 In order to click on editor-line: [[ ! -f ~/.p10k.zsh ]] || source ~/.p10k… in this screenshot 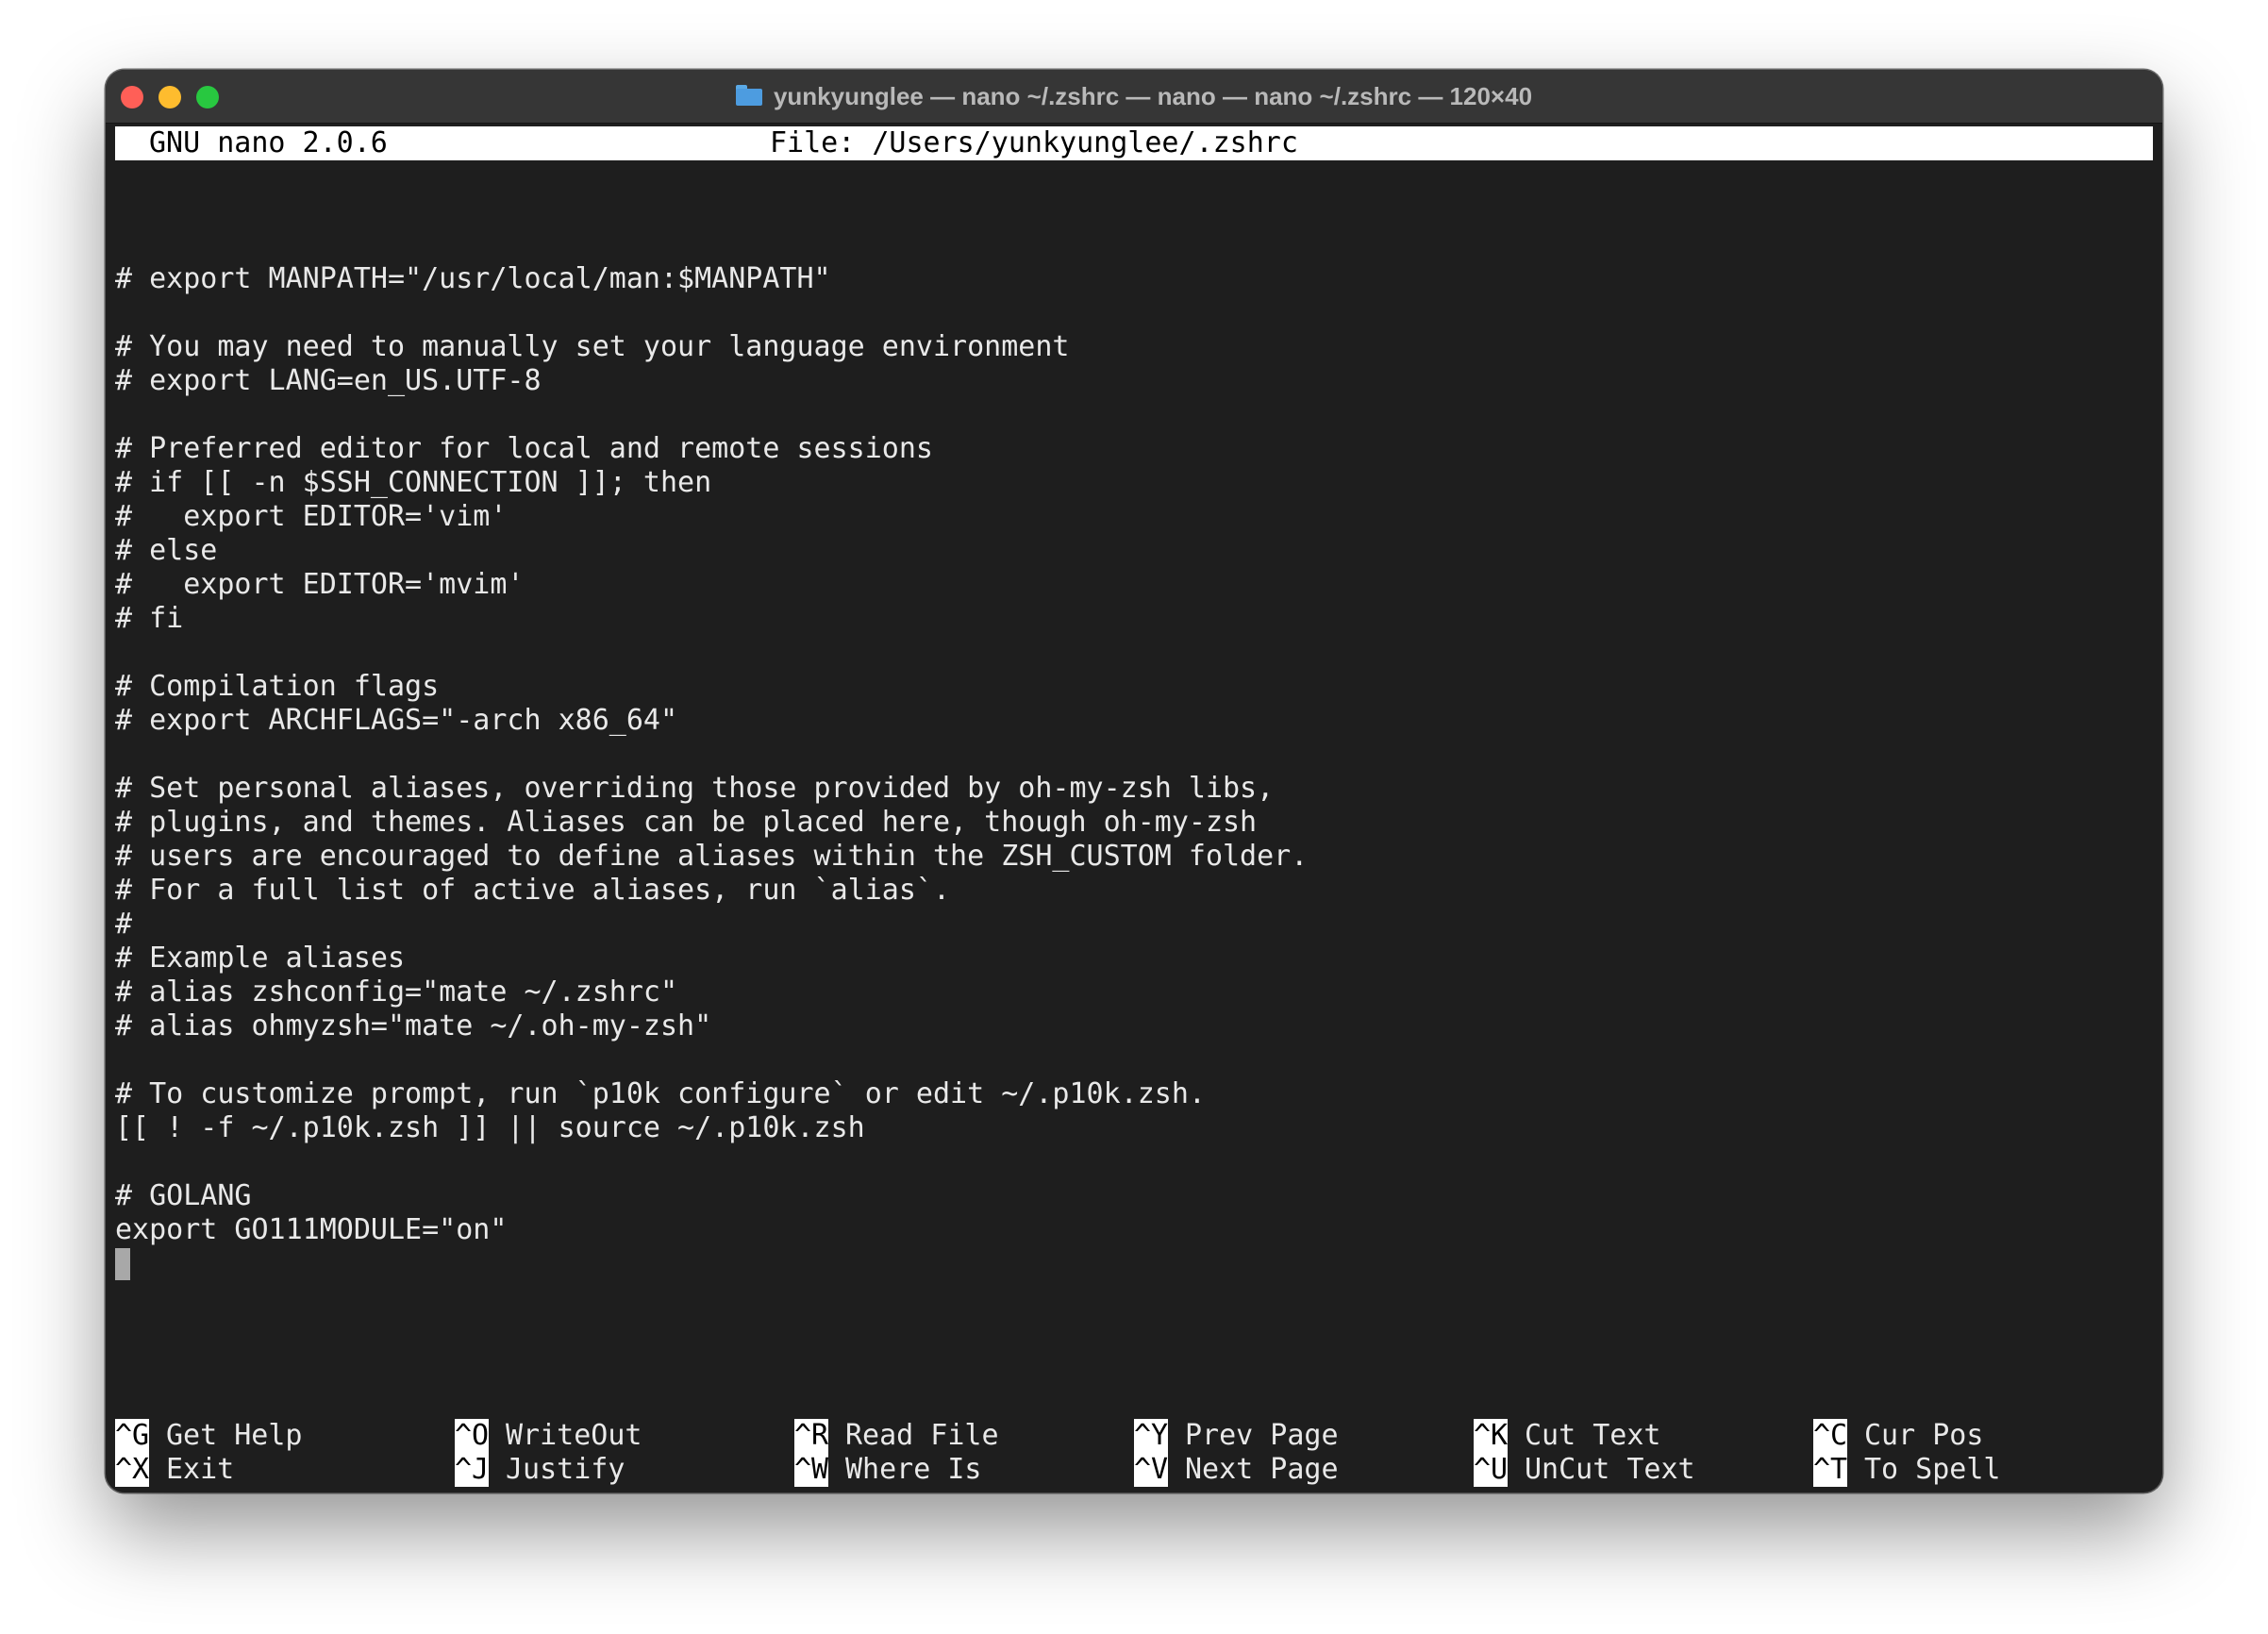, I will do `click(490, 1127)`.